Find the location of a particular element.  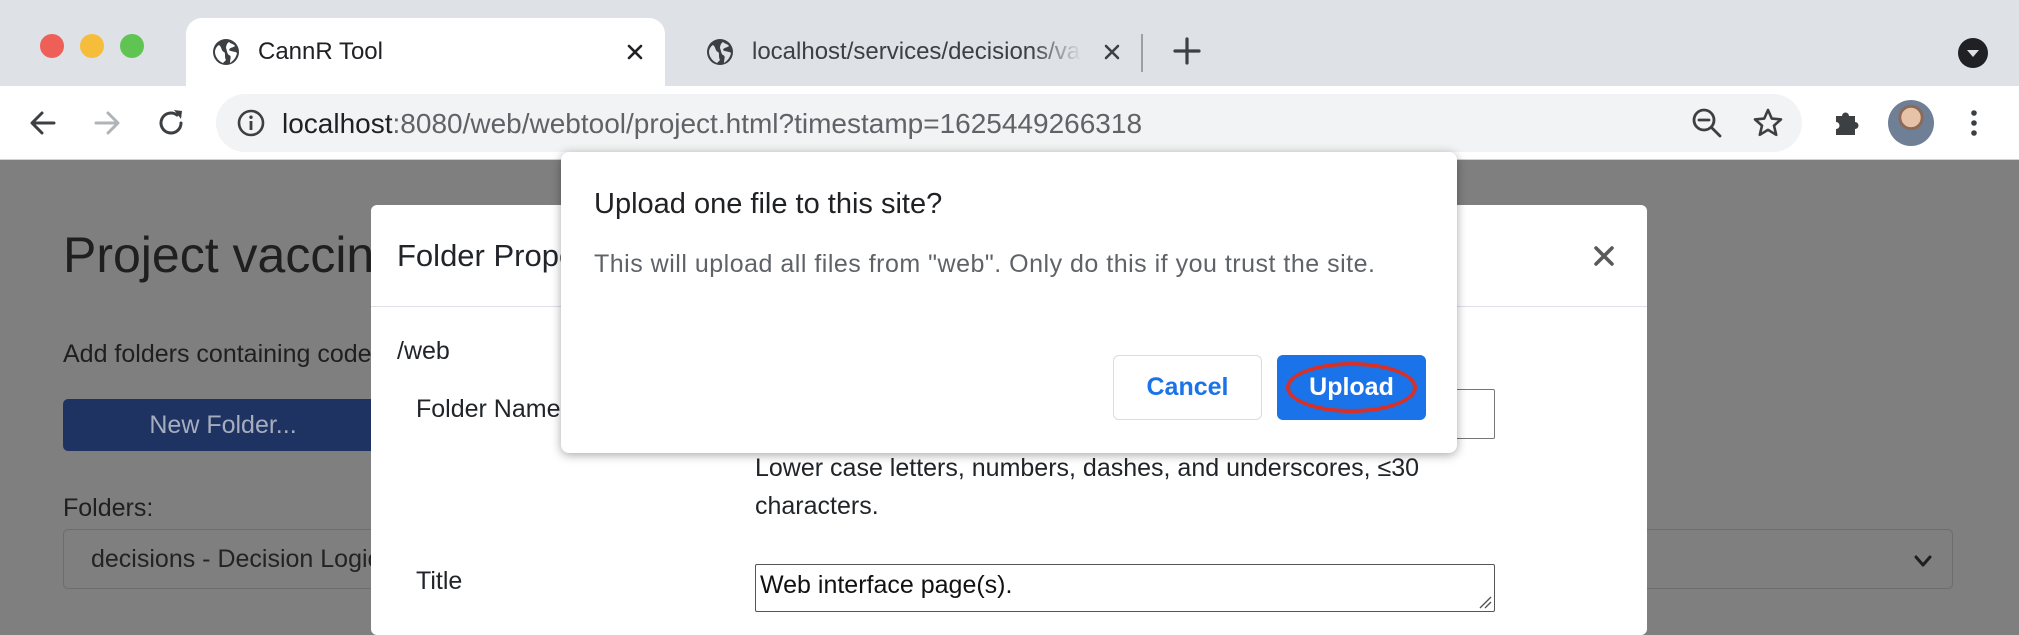

upload-button: Upload is located at coordinates (1351, 387).